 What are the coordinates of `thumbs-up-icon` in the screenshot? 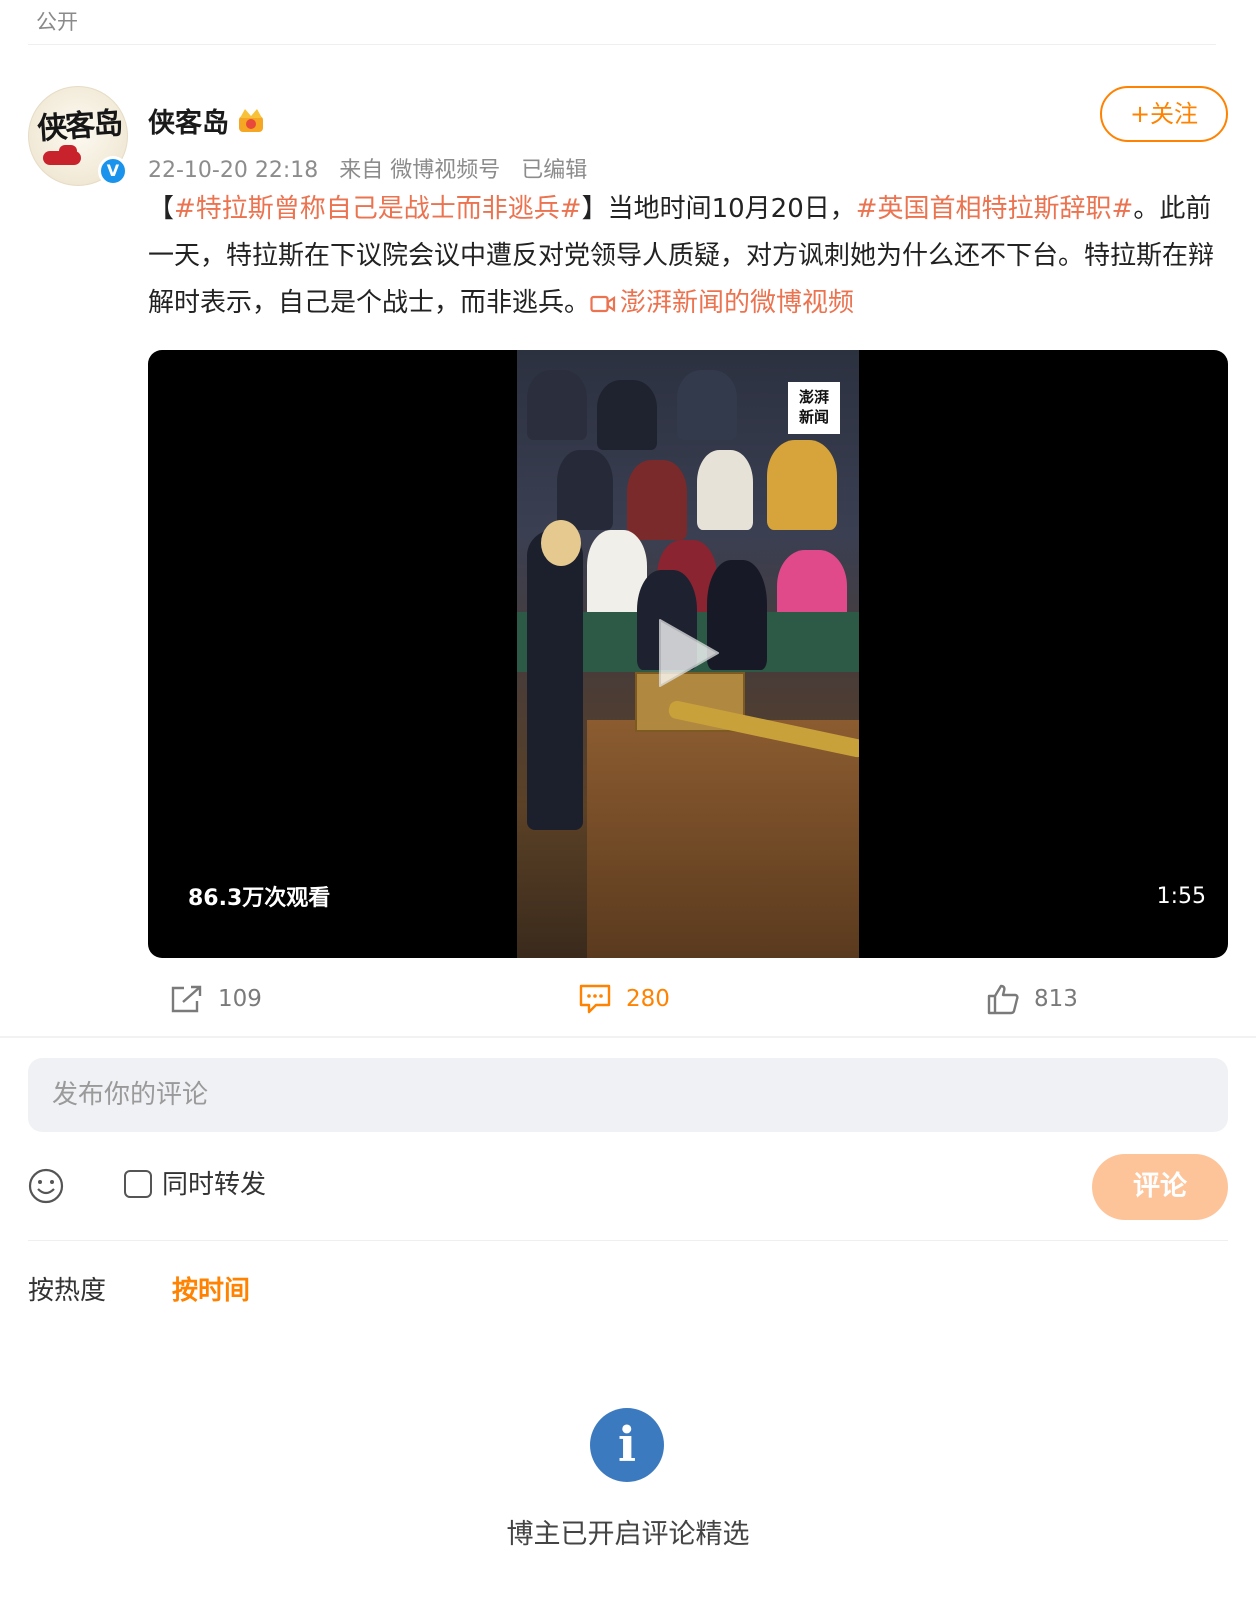 It's located at (1003, 999).